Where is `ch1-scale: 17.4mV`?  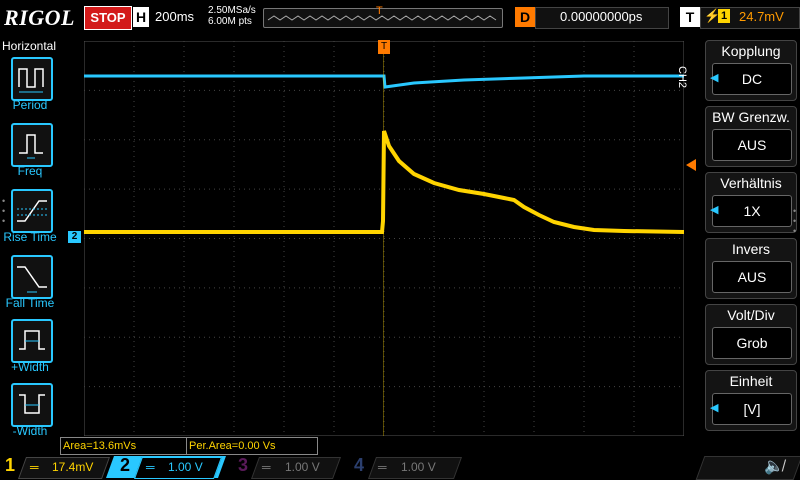
ch1-scale: 17.4mV is located at coordinates (73, 467).